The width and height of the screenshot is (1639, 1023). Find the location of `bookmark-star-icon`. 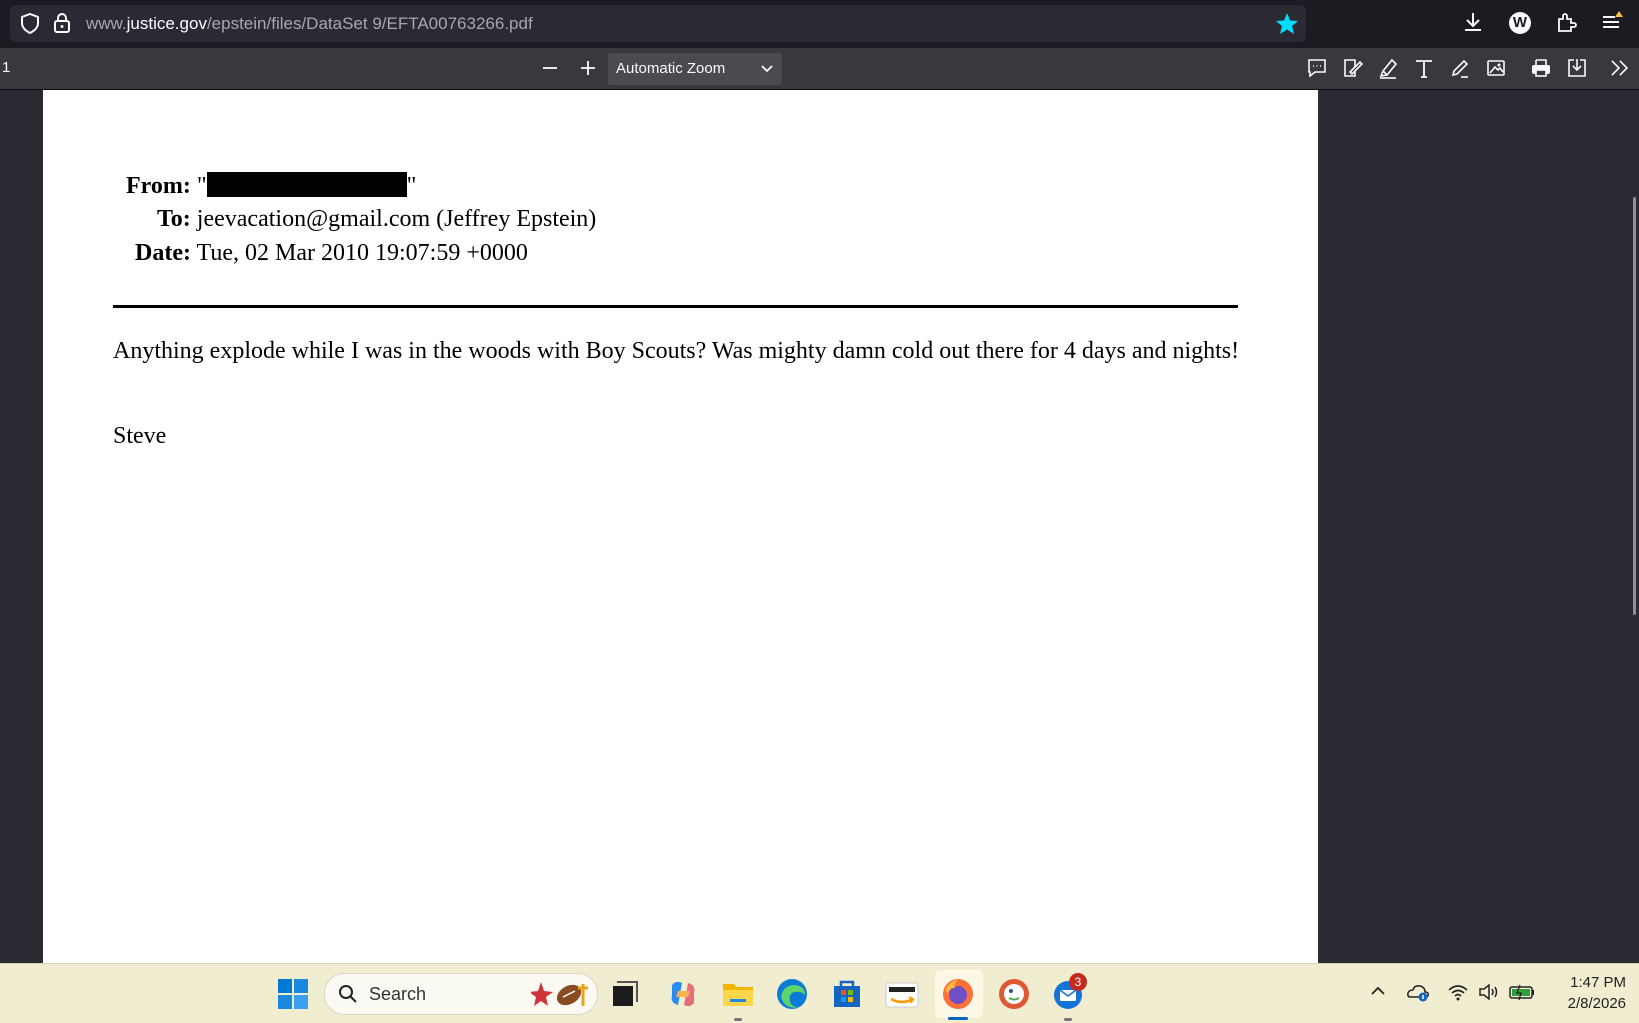

bookmark-star-icon is located at coordinates (1287, 23).